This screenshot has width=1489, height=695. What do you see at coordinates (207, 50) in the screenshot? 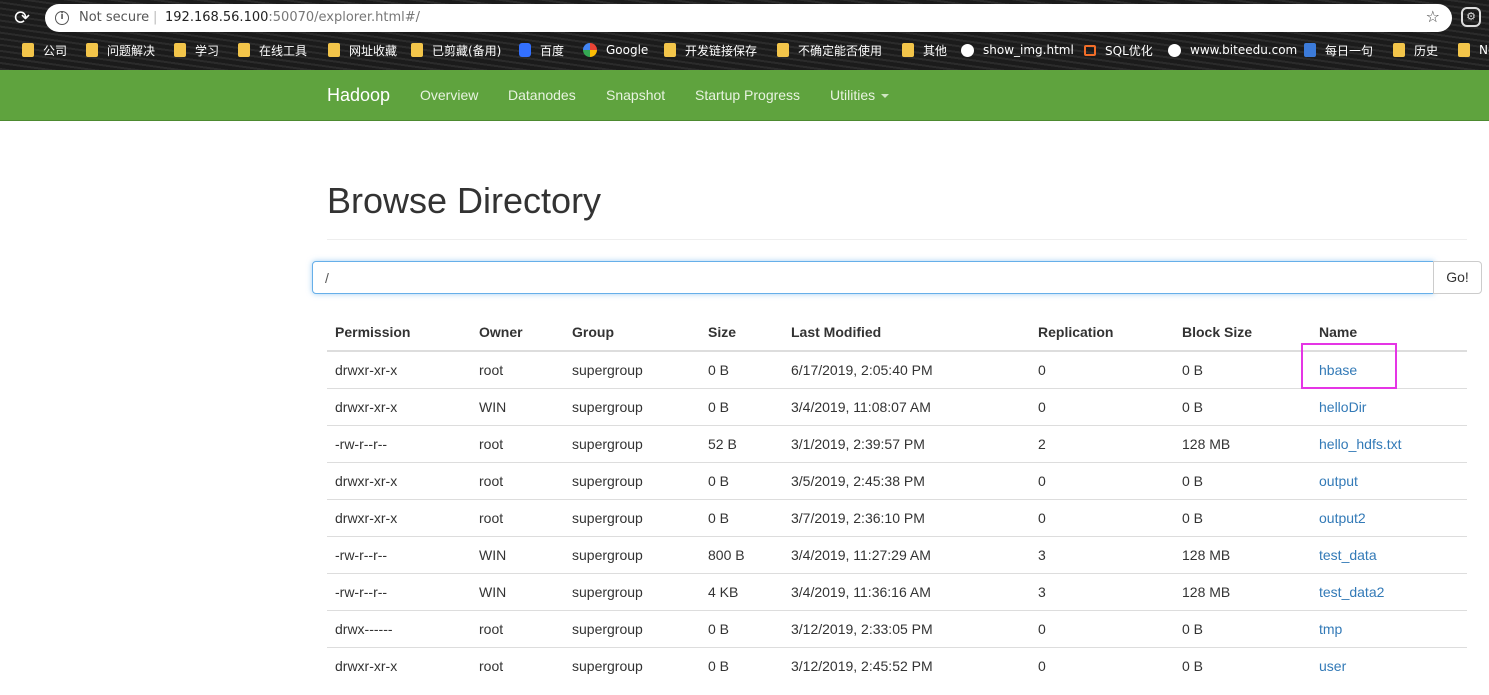
I see `bookmark-label: 学习` at bounding box center [207, 50].